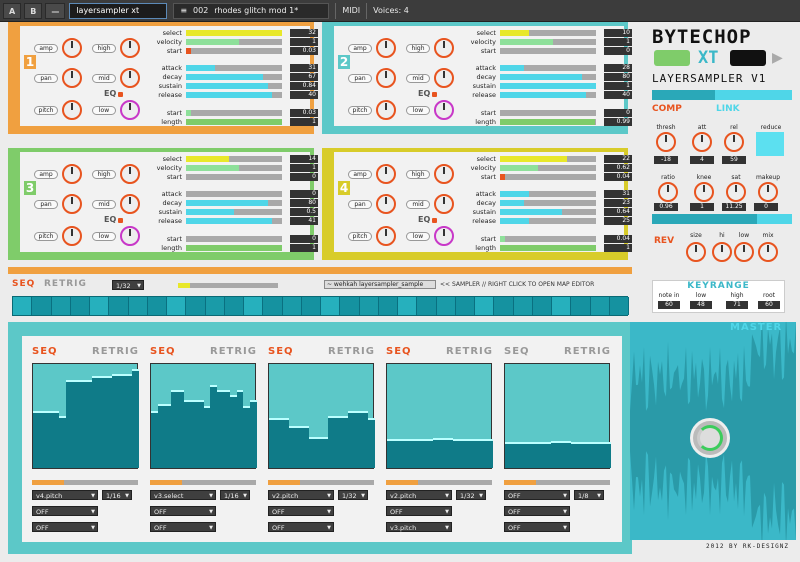  I want to click on sustain-value: 0.64, so click(618, 212).